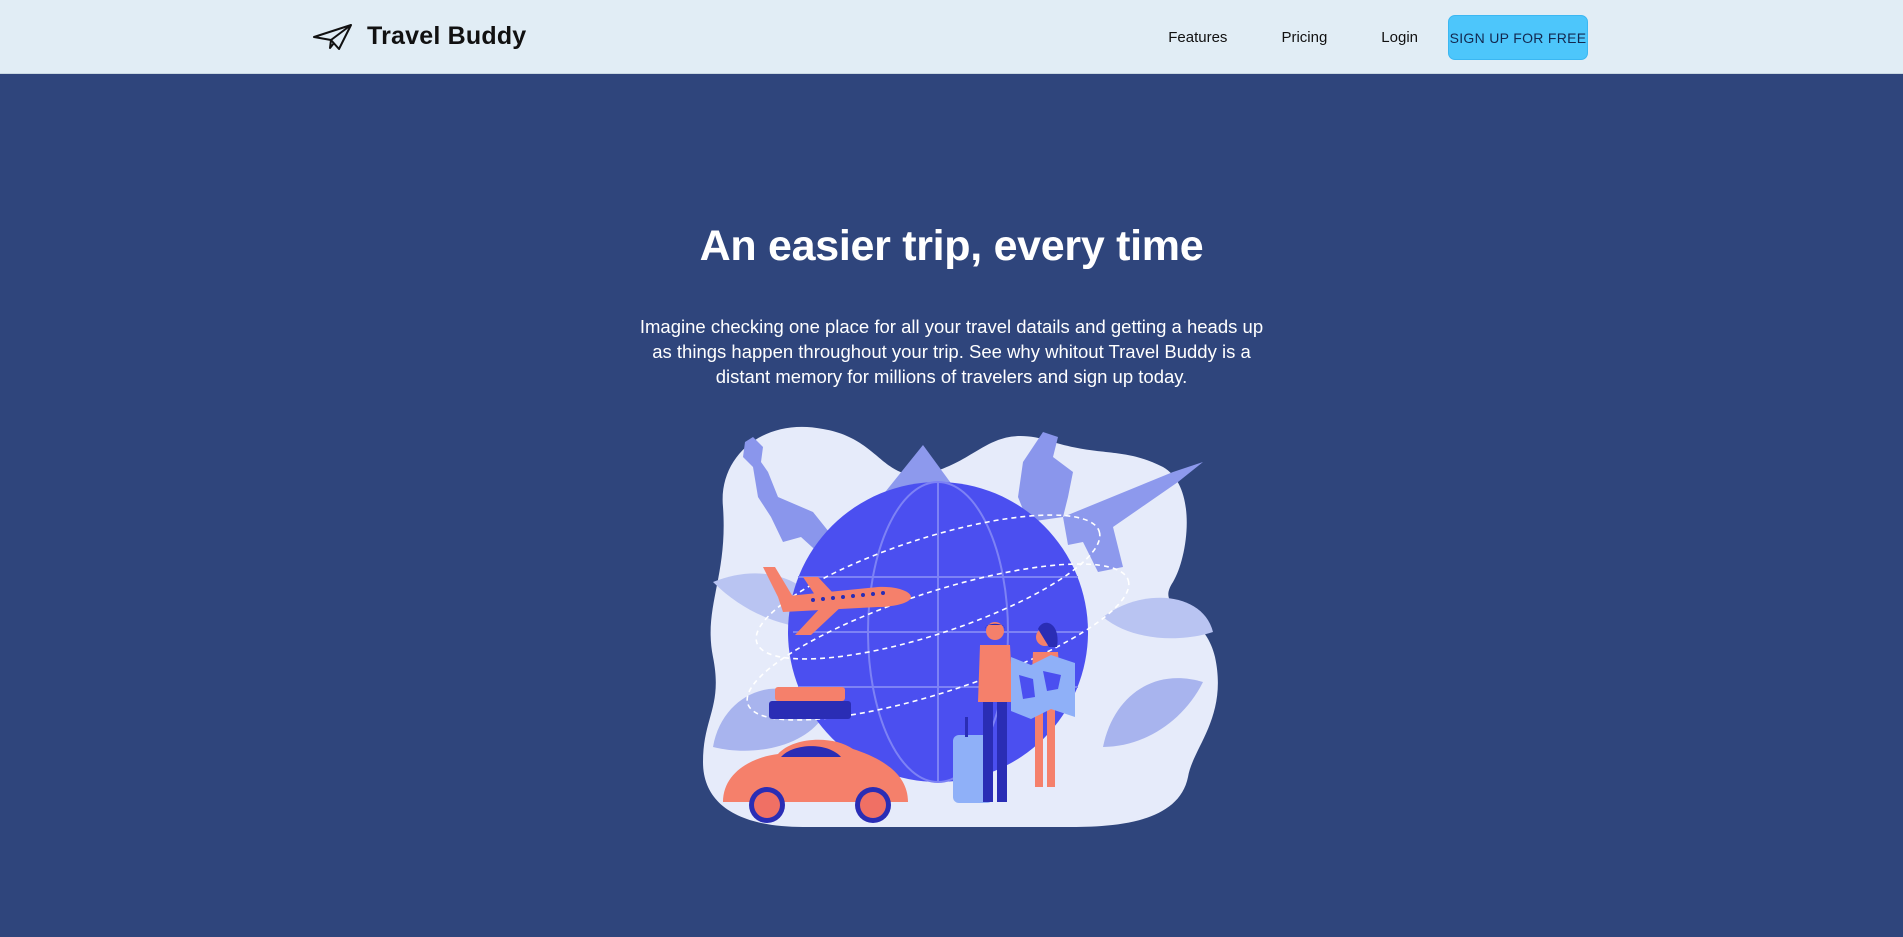  I want to click on nav-link-features: Features, so click(1197, 37).